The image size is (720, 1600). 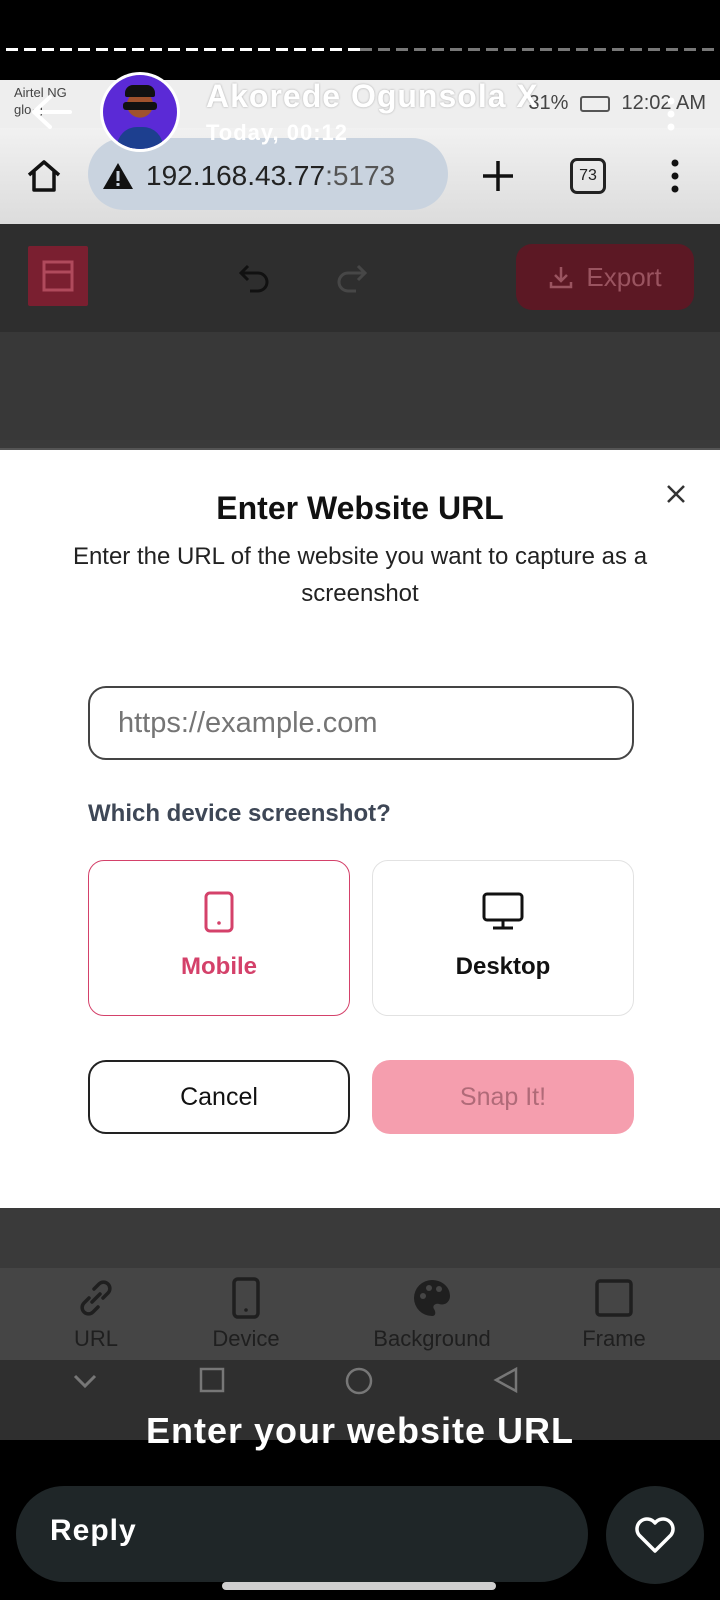 I want to click on tab-background: Background, so click(x=432, y=1314).